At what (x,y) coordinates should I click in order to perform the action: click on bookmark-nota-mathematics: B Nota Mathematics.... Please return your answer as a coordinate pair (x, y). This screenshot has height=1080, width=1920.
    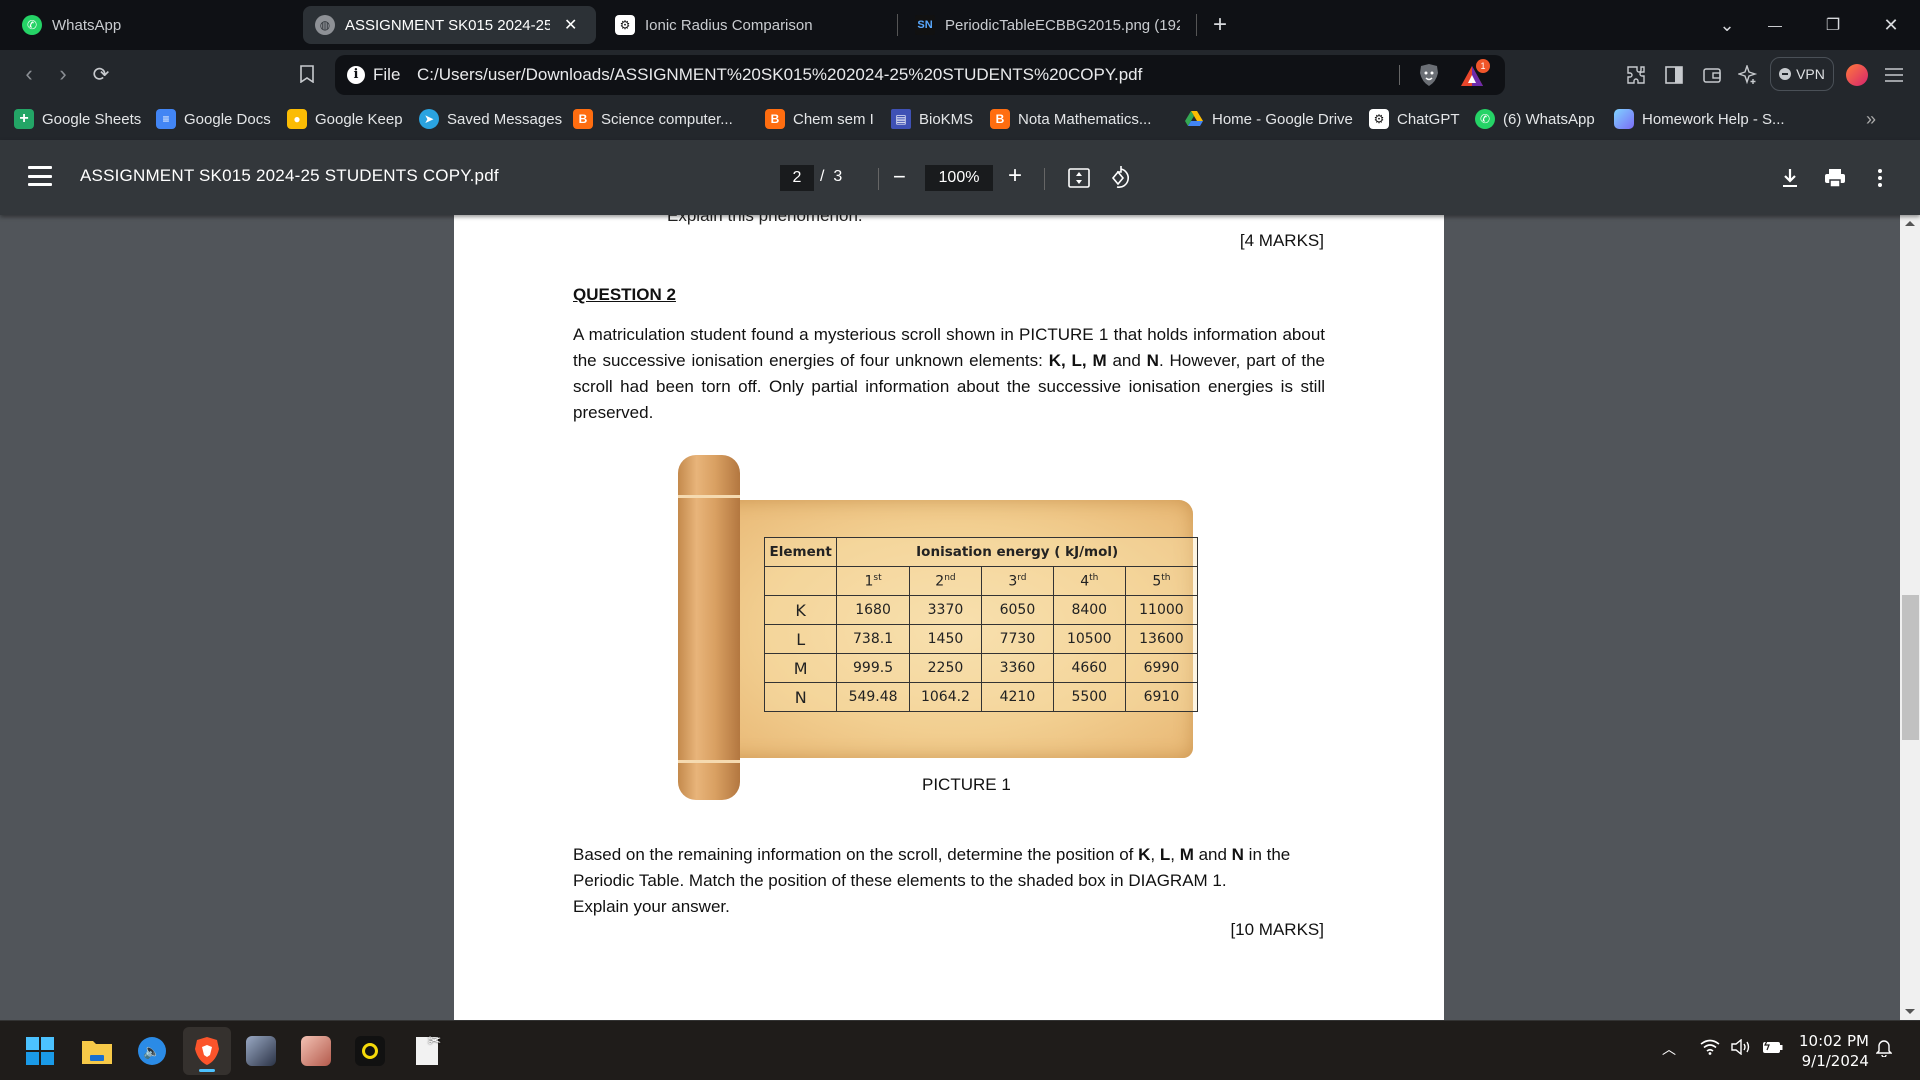
    Looking at the image, I should click on (1070, 119).